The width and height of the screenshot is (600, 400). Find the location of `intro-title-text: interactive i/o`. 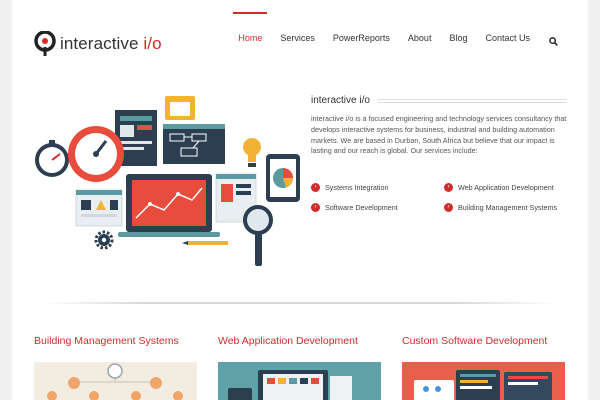

intro-title-text: interactive i/o is located at coordinates (340, 100).